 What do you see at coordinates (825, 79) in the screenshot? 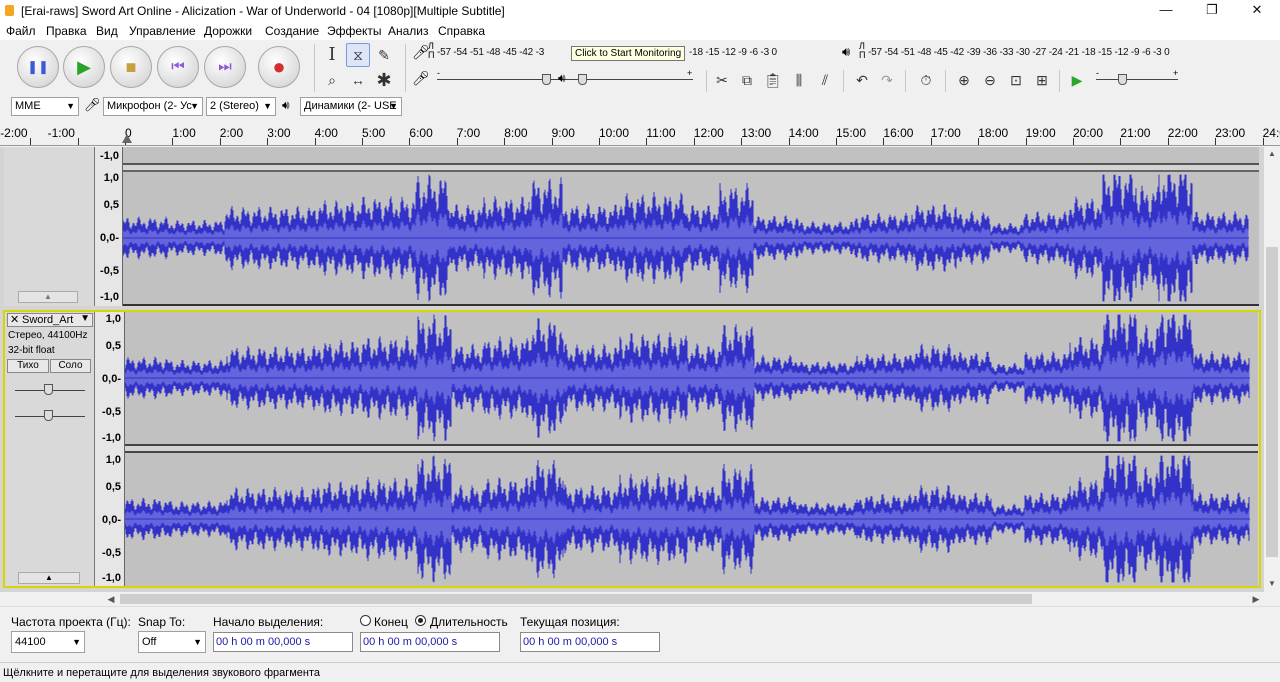
I see `silence-icon: ⫽` at bounding box center [825, 79].